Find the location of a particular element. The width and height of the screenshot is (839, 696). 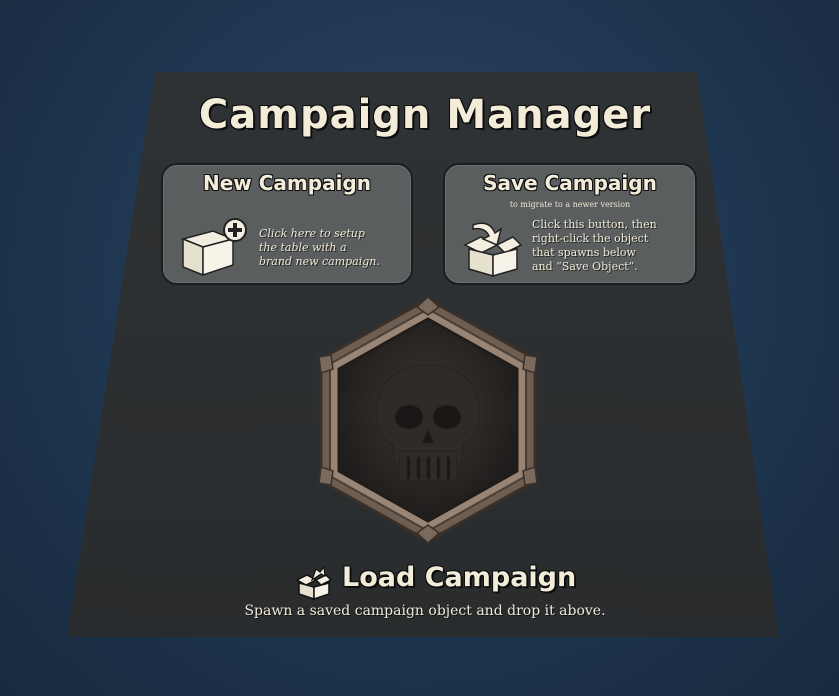

page-title: Campaign Manager is located at coordinates (425, 115).